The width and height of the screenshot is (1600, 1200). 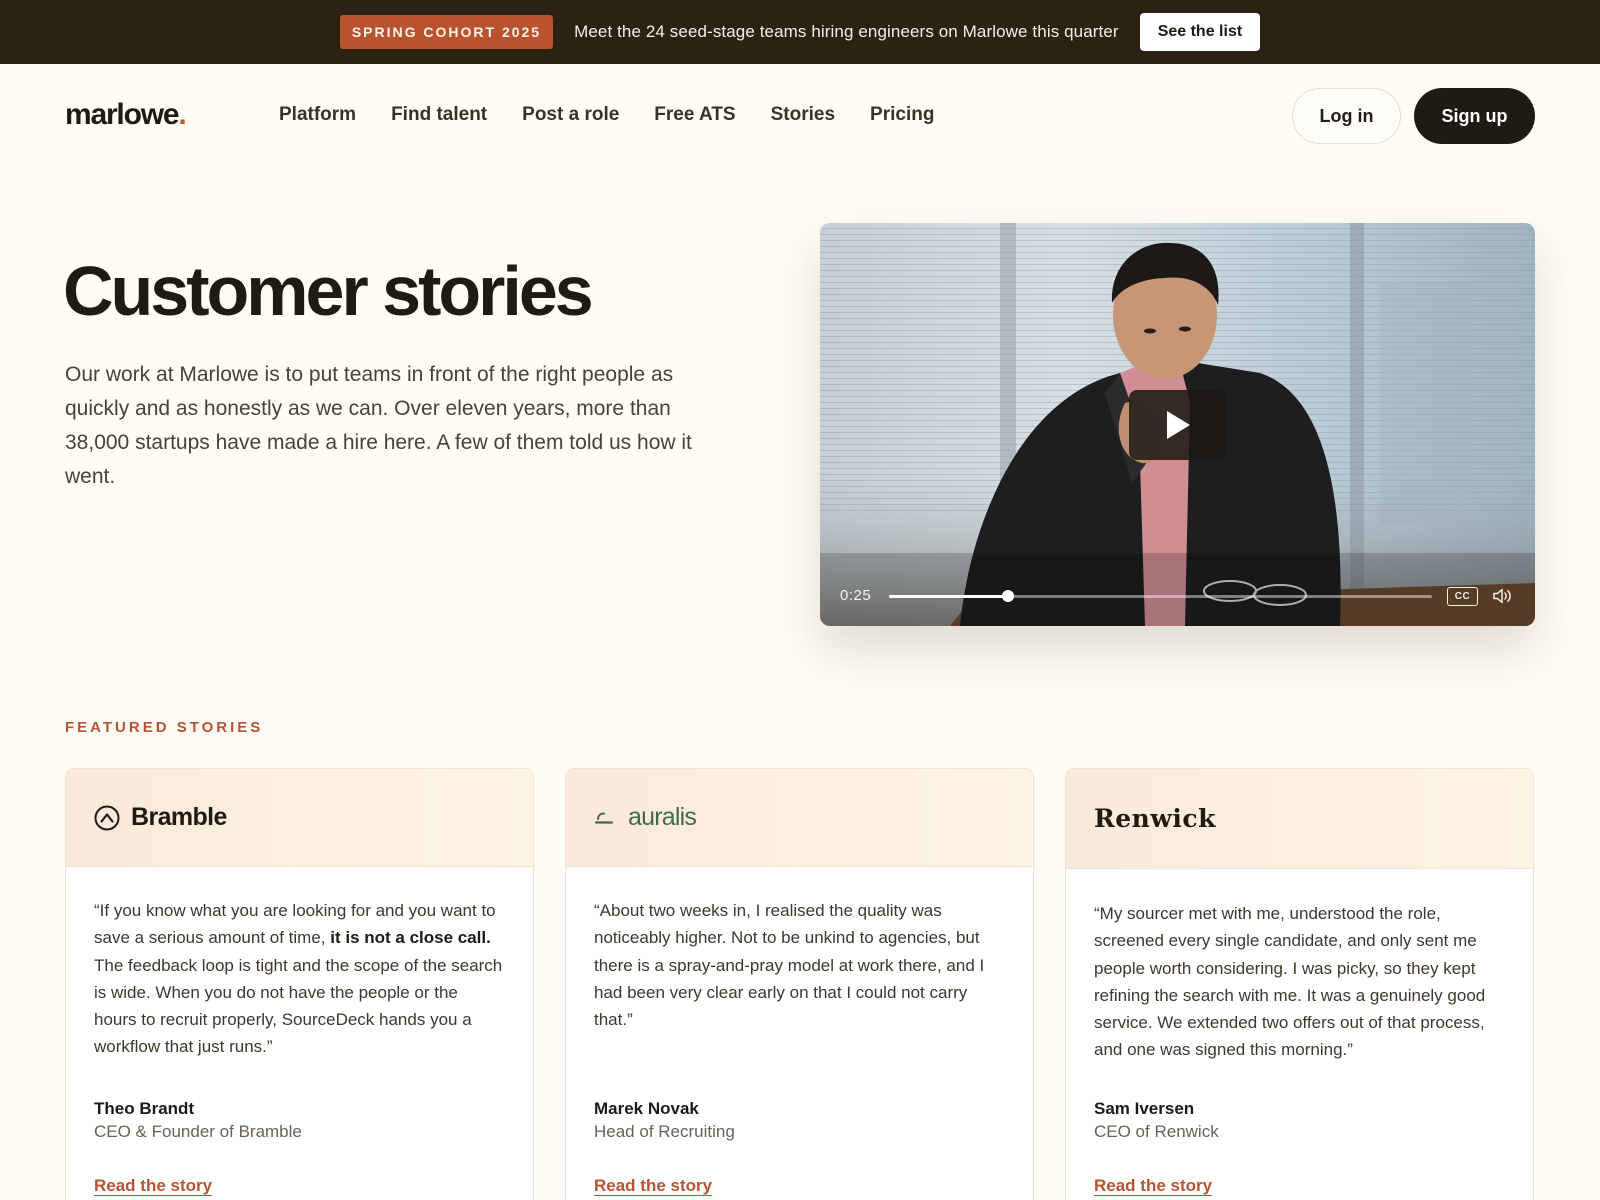 I want to click on company-name: Bramble, so click(x=179, y=817).